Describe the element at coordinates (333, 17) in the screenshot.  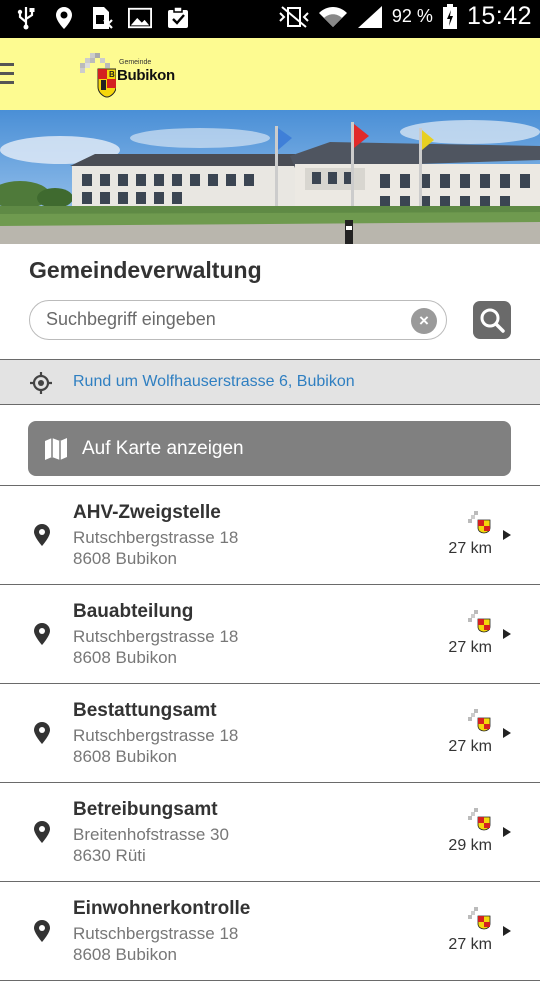
I see `wifi-icon` at that location.